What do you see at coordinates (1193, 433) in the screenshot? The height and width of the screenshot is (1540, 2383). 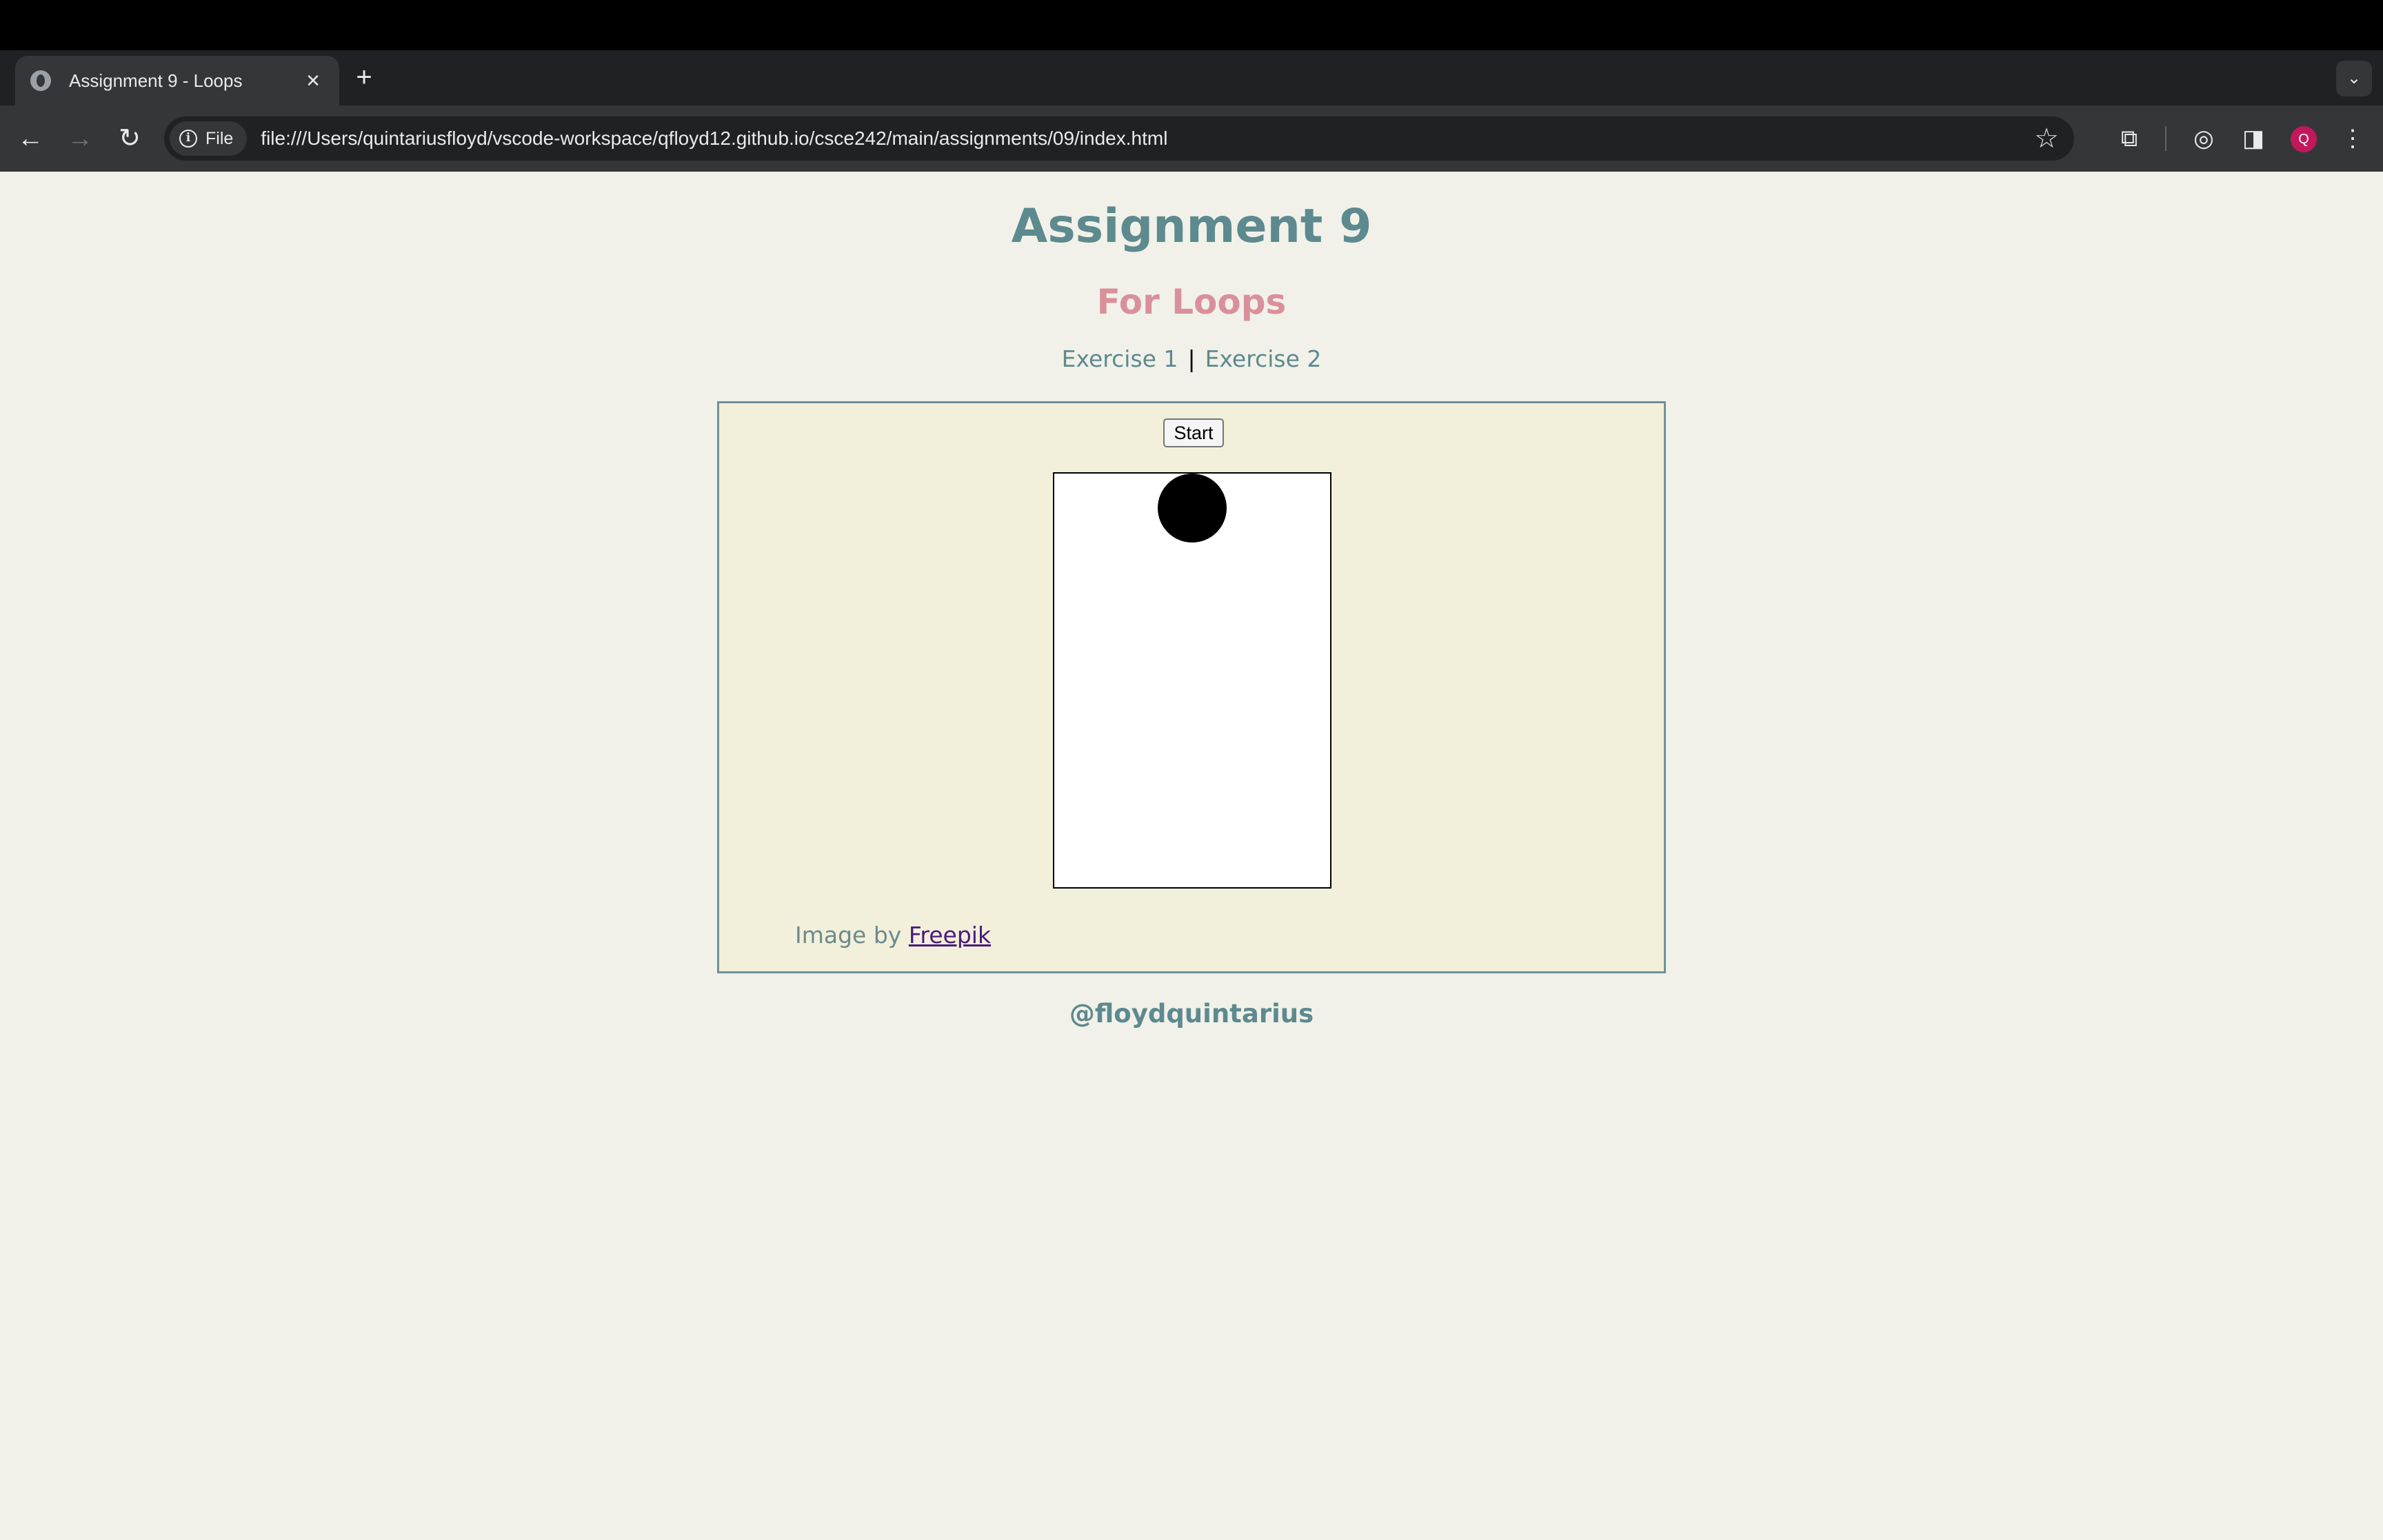 I see `start-button: Start` at bounding box center [1193, 433].